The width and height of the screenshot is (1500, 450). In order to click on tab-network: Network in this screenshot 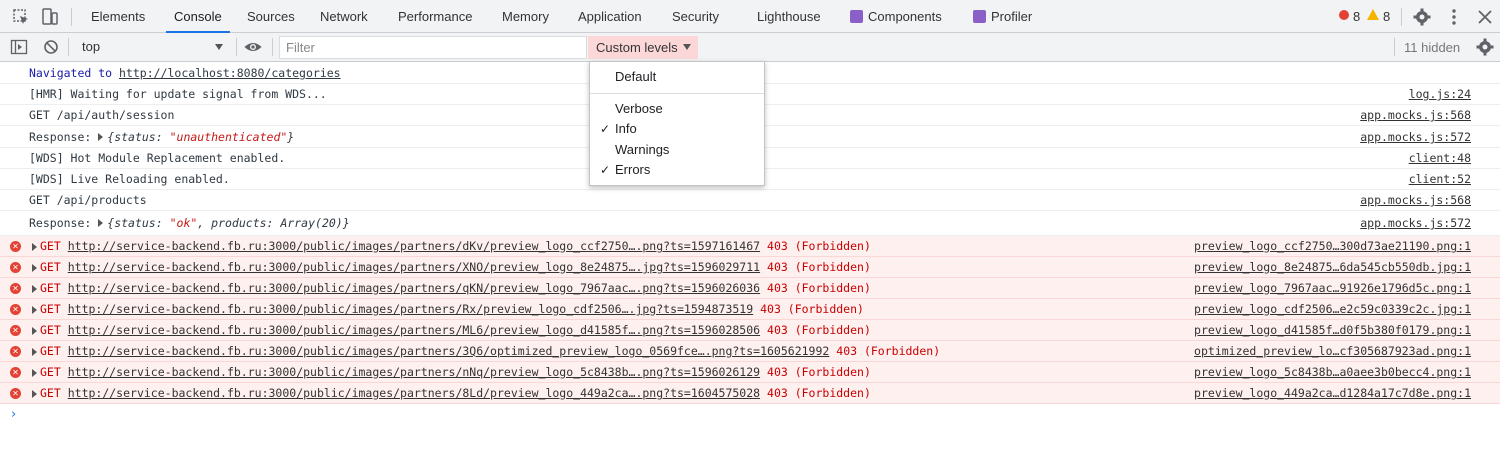, I will do `click(344, 16)`.